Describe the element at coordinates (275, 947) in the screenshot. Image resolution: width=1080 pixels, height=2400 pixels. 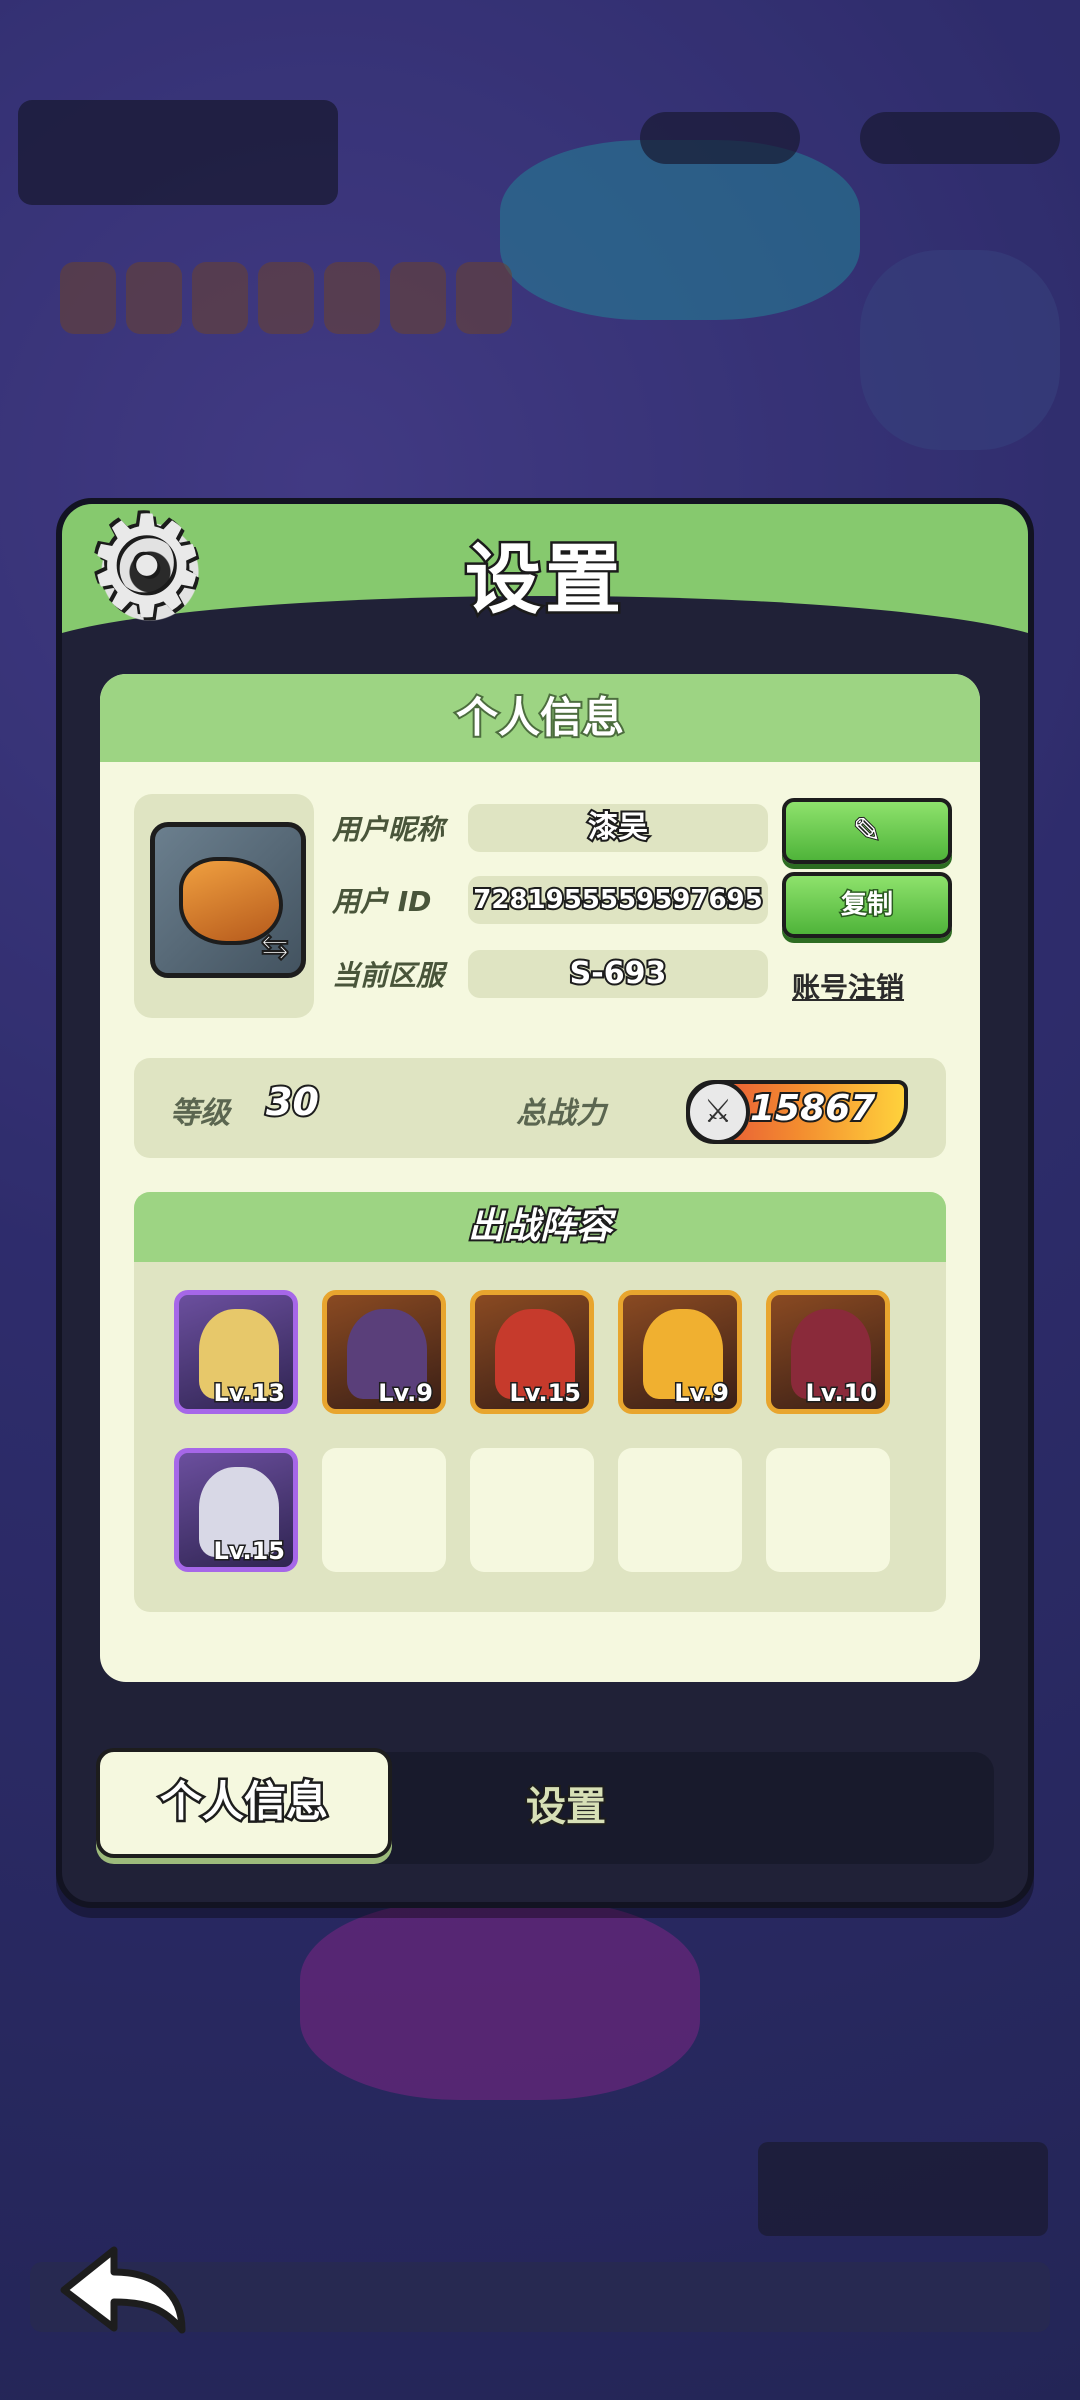
I see `swap-icon: ⇆` at that location.